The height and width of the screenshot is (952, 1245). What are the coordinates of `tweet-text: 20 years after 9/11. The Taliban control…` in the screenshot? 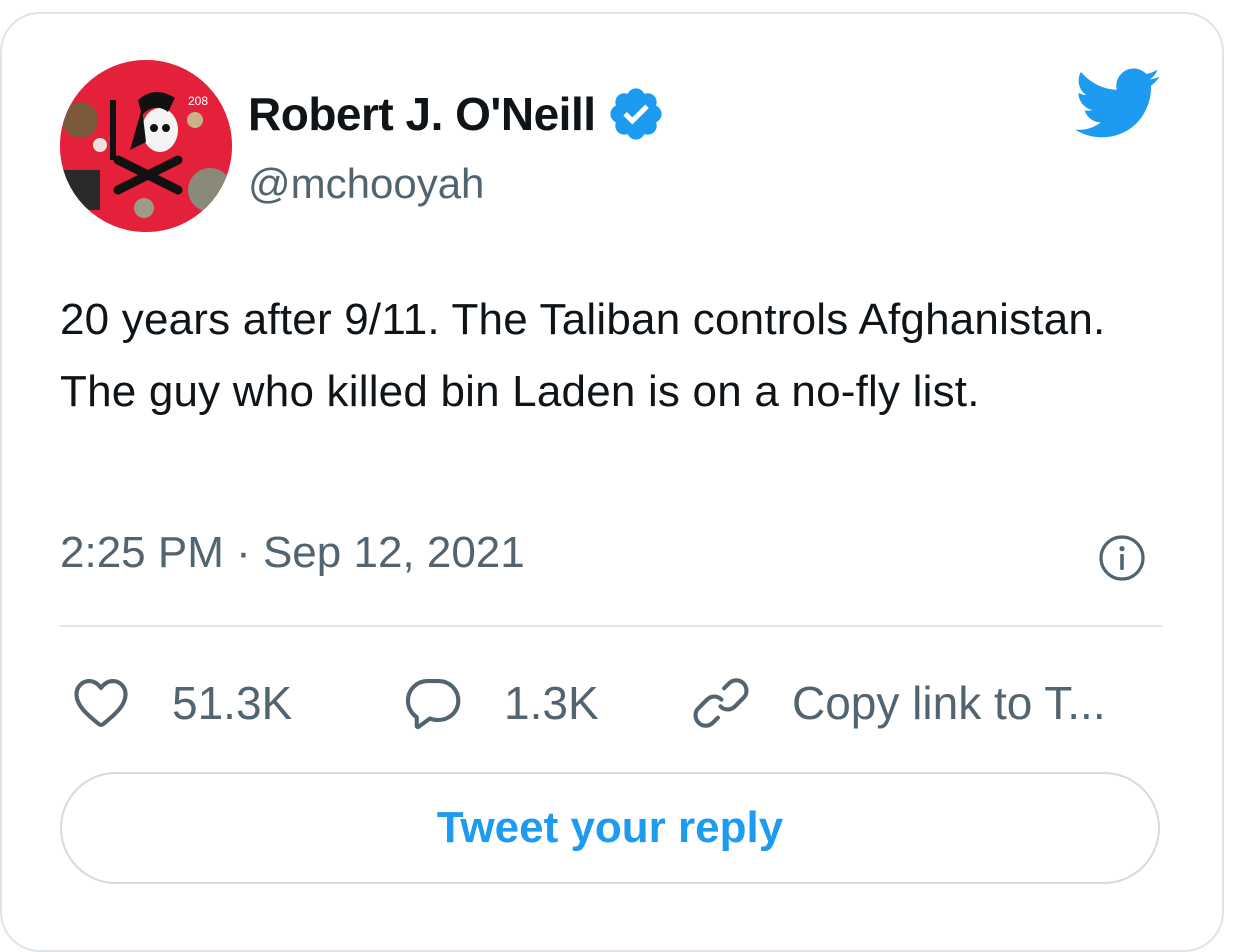 It's located at (583, 355).